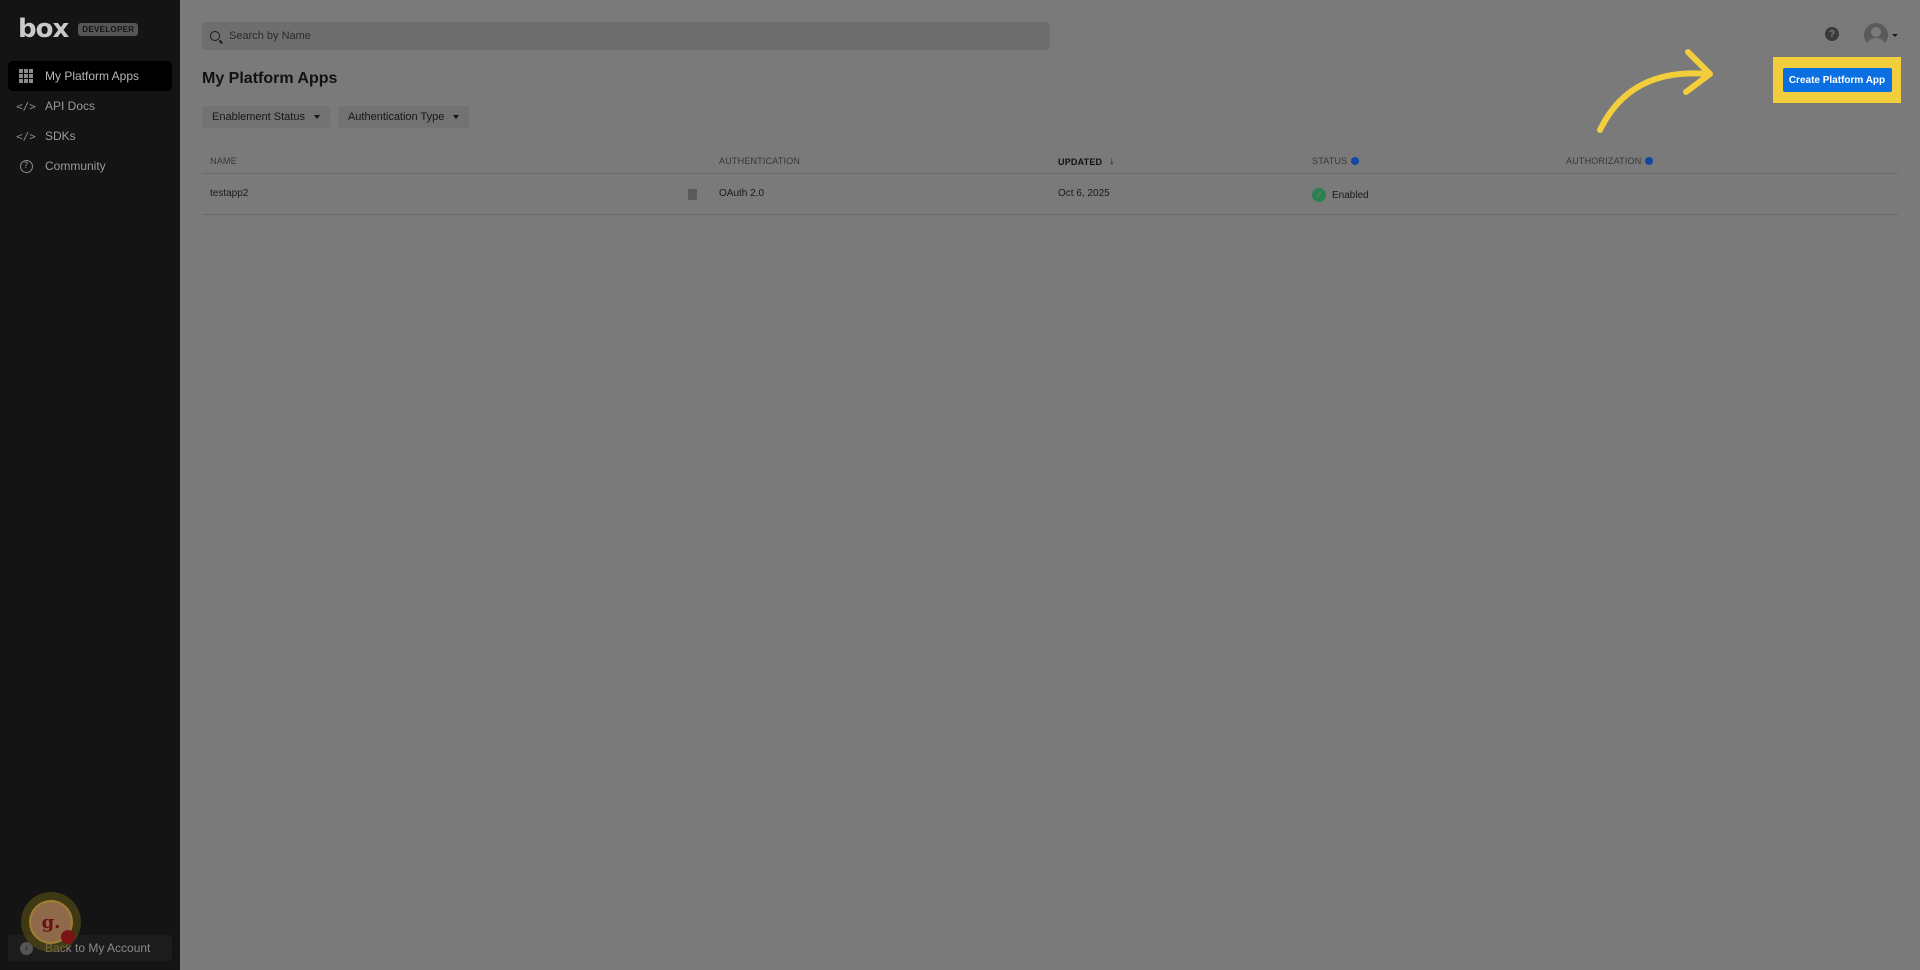  Describe the element at coordinates (60, 136) in the screenshot. I see `sidebar-item-label: SDKs` at that location.